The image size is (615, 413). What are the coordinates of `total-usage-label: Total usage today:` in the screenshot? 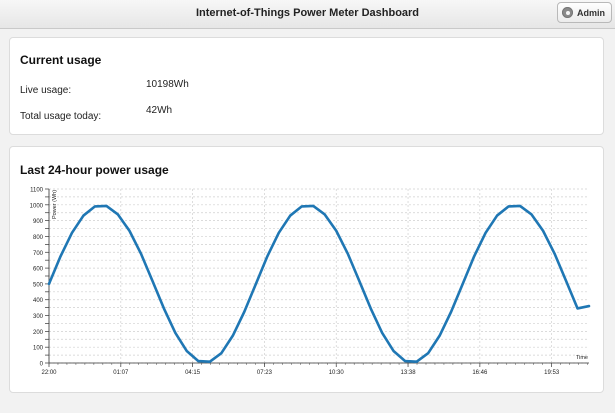 It's located at (61, 116).